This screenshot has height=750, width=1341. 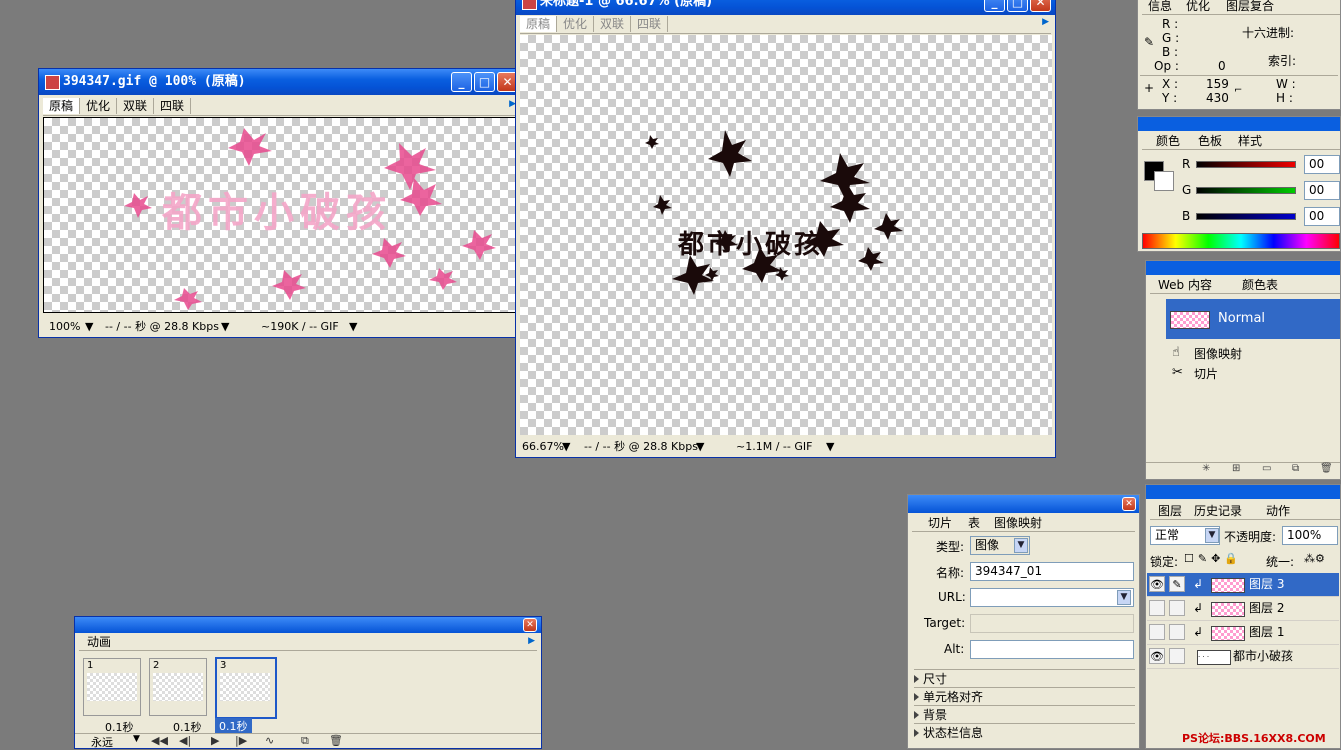 What do you see at coordinates (305, 741) in the screenshot?
I see `new-frame-button: ⧉` at bounding box center [305, 741].